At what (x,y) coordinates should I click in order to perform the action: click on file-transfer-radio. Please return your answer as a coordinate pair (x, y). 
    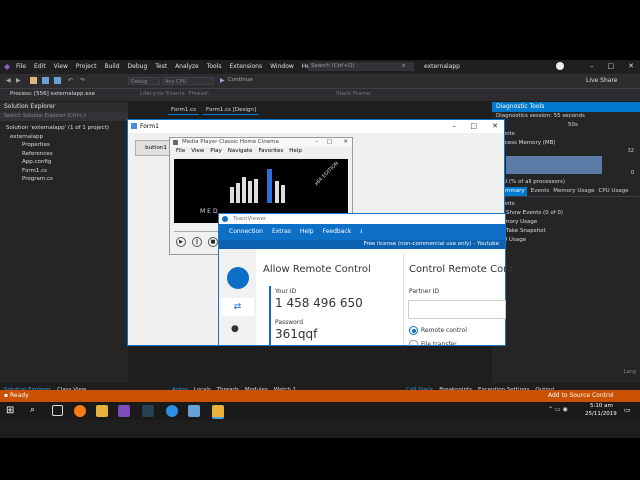
    Looking at the image, I should click on (413, 343).